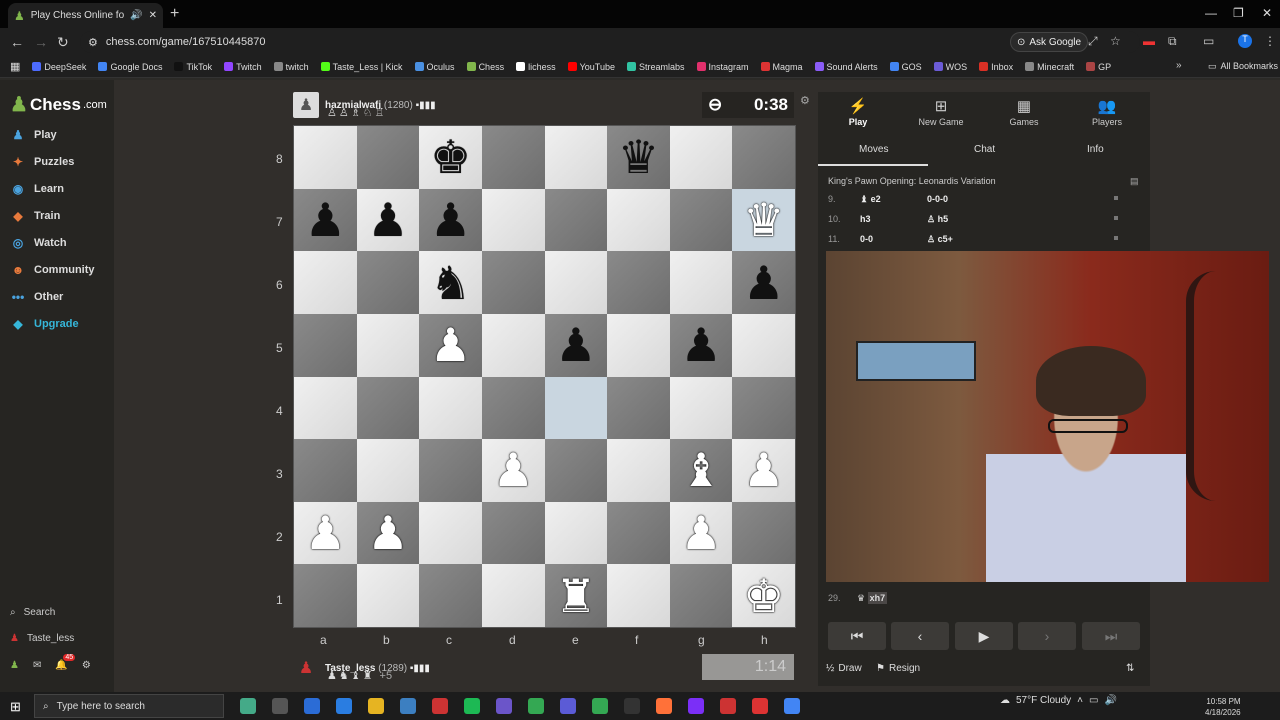  What do you see at coordinates (763, 157) in the screenshot?
I see `square-h8` at bounding box center [763, 157].